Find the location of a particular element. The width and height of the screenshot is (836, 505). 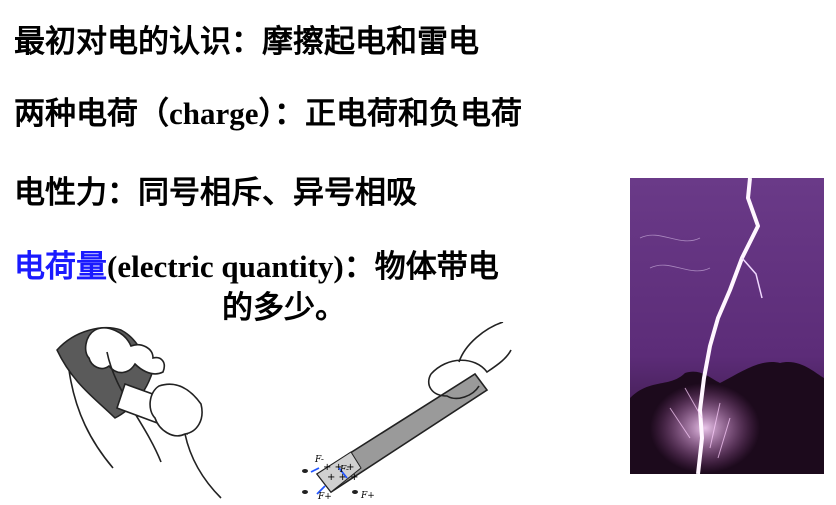

heading-line-4: 电荷量(electric quantity)：物体带电 is located at coordinates (256, 263).